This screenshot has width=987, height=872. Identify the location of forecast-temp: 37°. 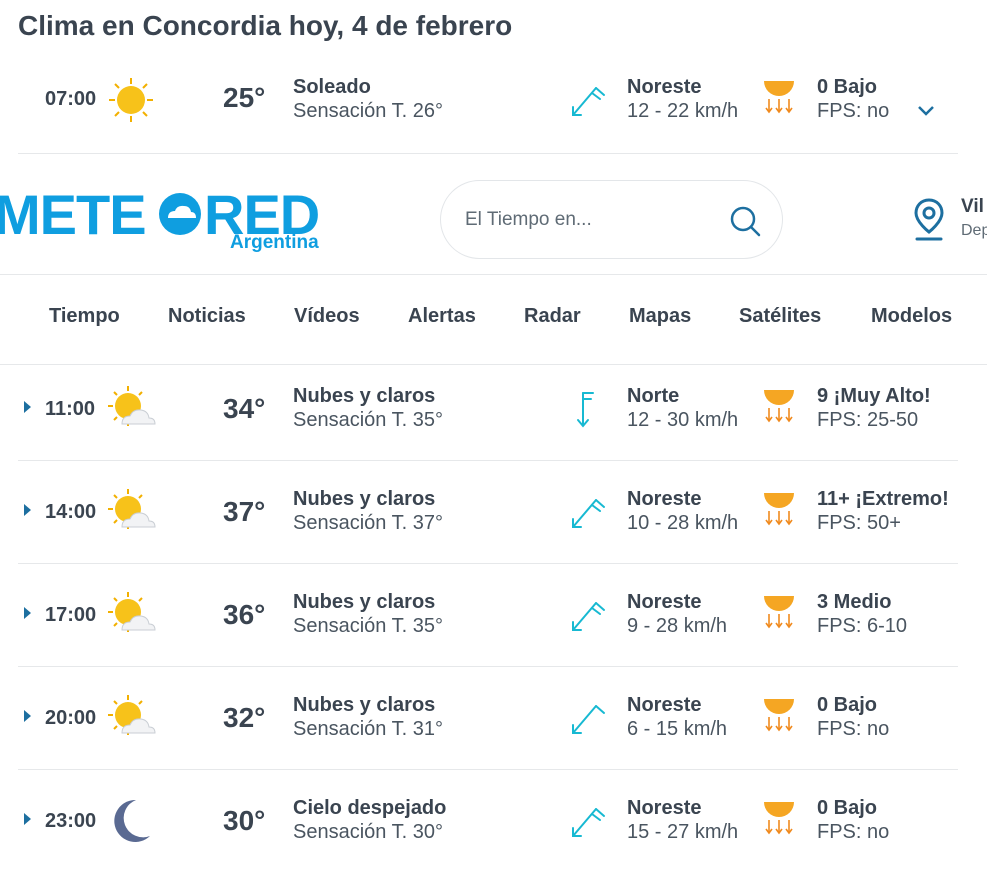
(244, 511).